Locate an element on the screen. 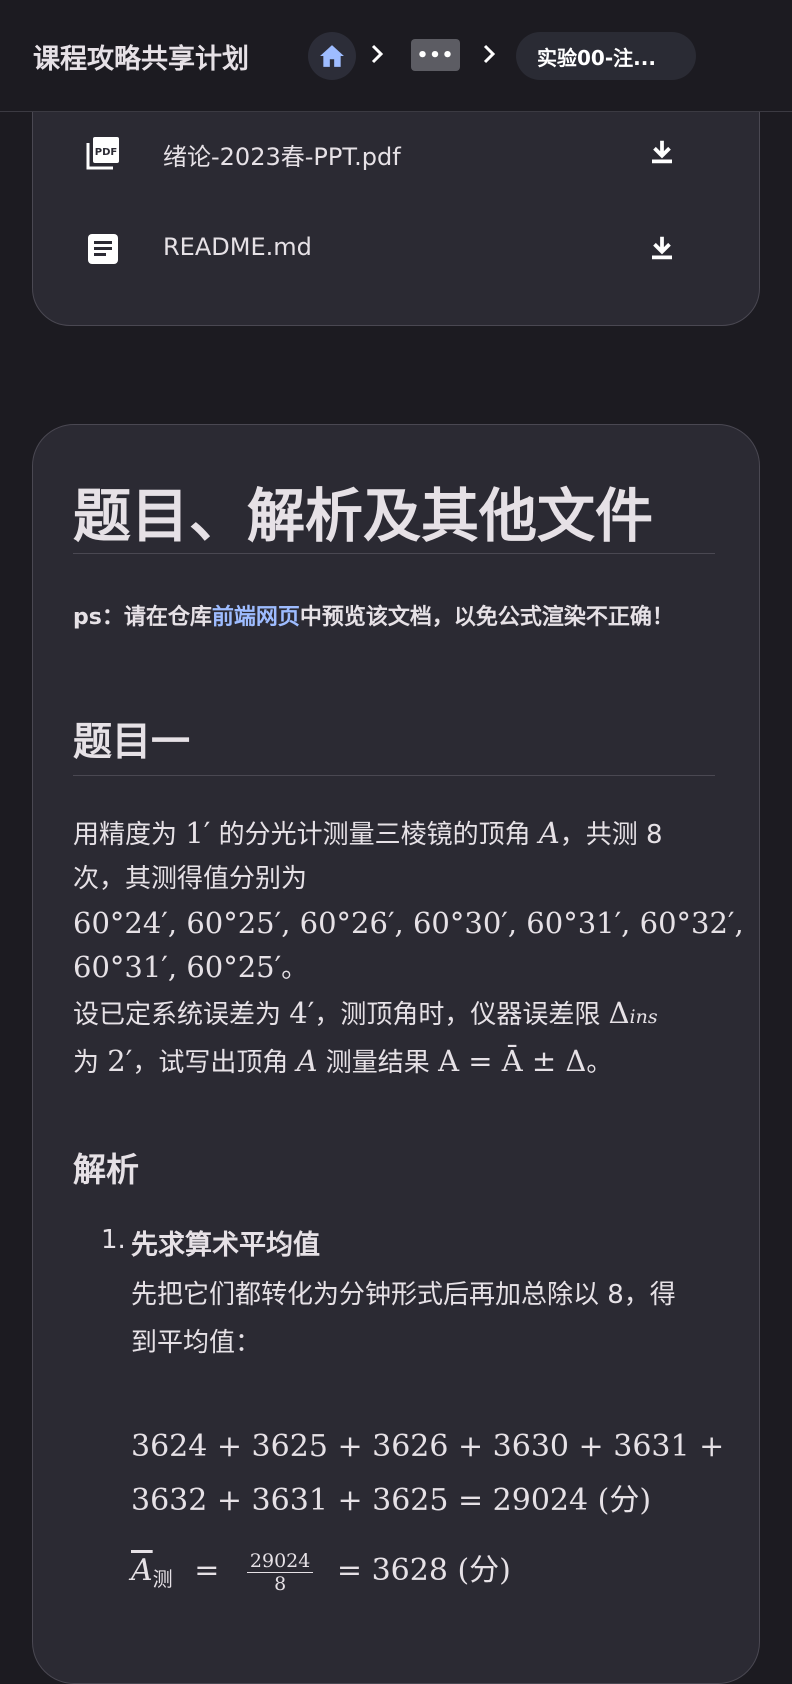  home-button is located at coordinates (332, 56).